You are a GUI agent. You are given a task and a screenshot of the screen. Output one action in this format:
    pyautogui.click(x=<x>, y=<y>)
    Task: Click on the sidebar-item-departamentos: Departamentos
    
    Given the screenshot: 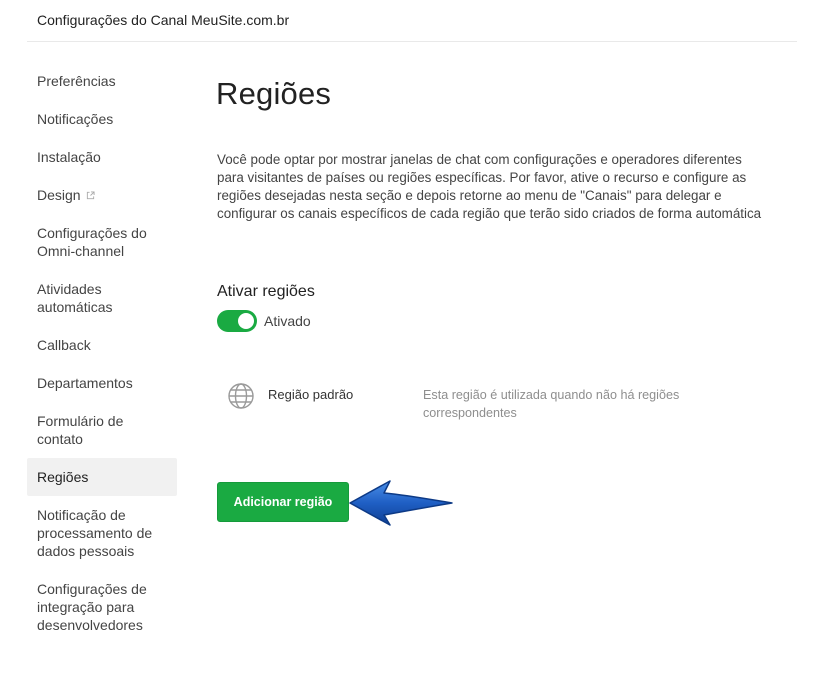 What is the action you would take?
    pyautogui.click(x=102, y=383)
    